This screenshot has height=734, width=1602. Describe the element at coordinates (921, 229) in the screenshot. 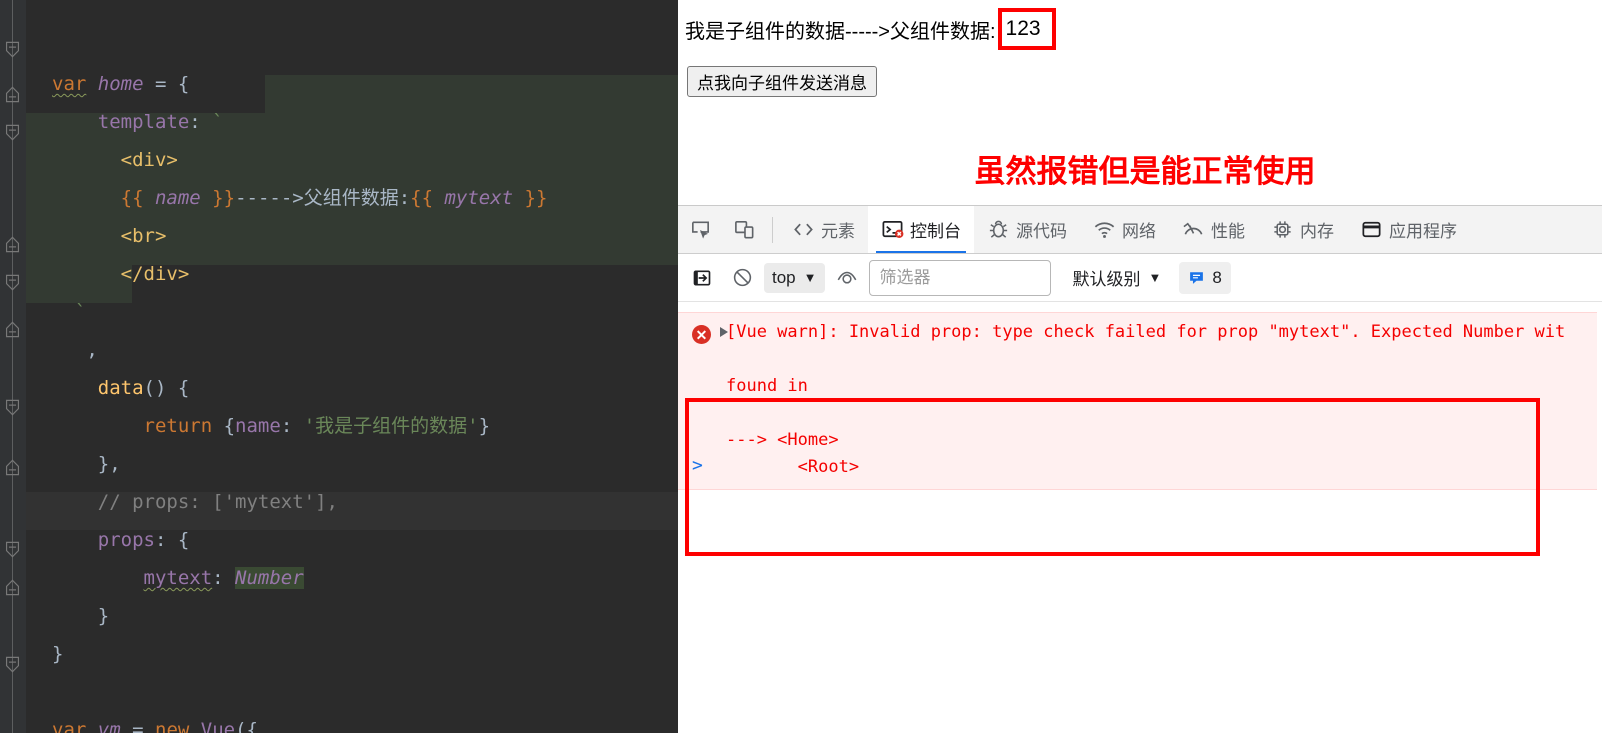

I see `tab-console-terminal: 控制台` at that location.